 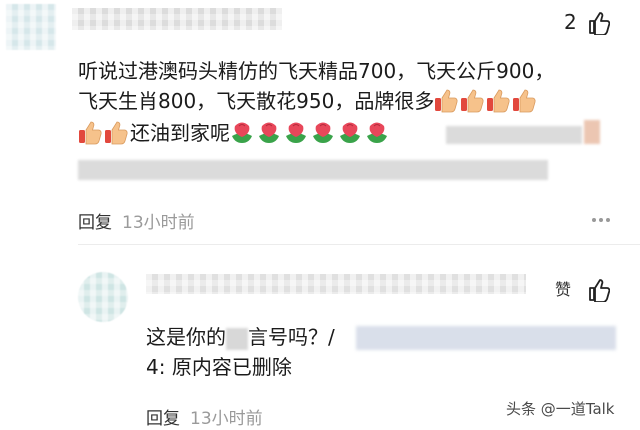 What do you see at coordinates (31, 27) in the screenshot?
I see `commenter-avatar` at bounding box center [31, 27].